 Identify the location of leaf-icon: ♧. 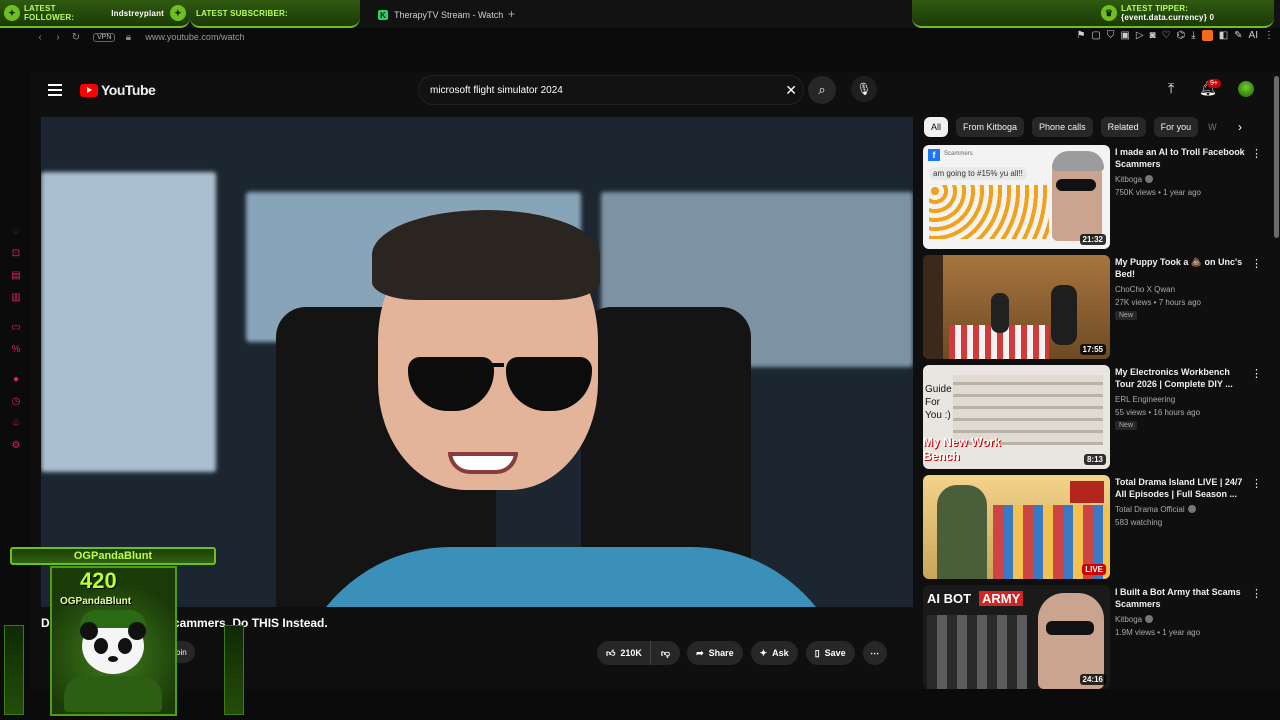
(16, 424).